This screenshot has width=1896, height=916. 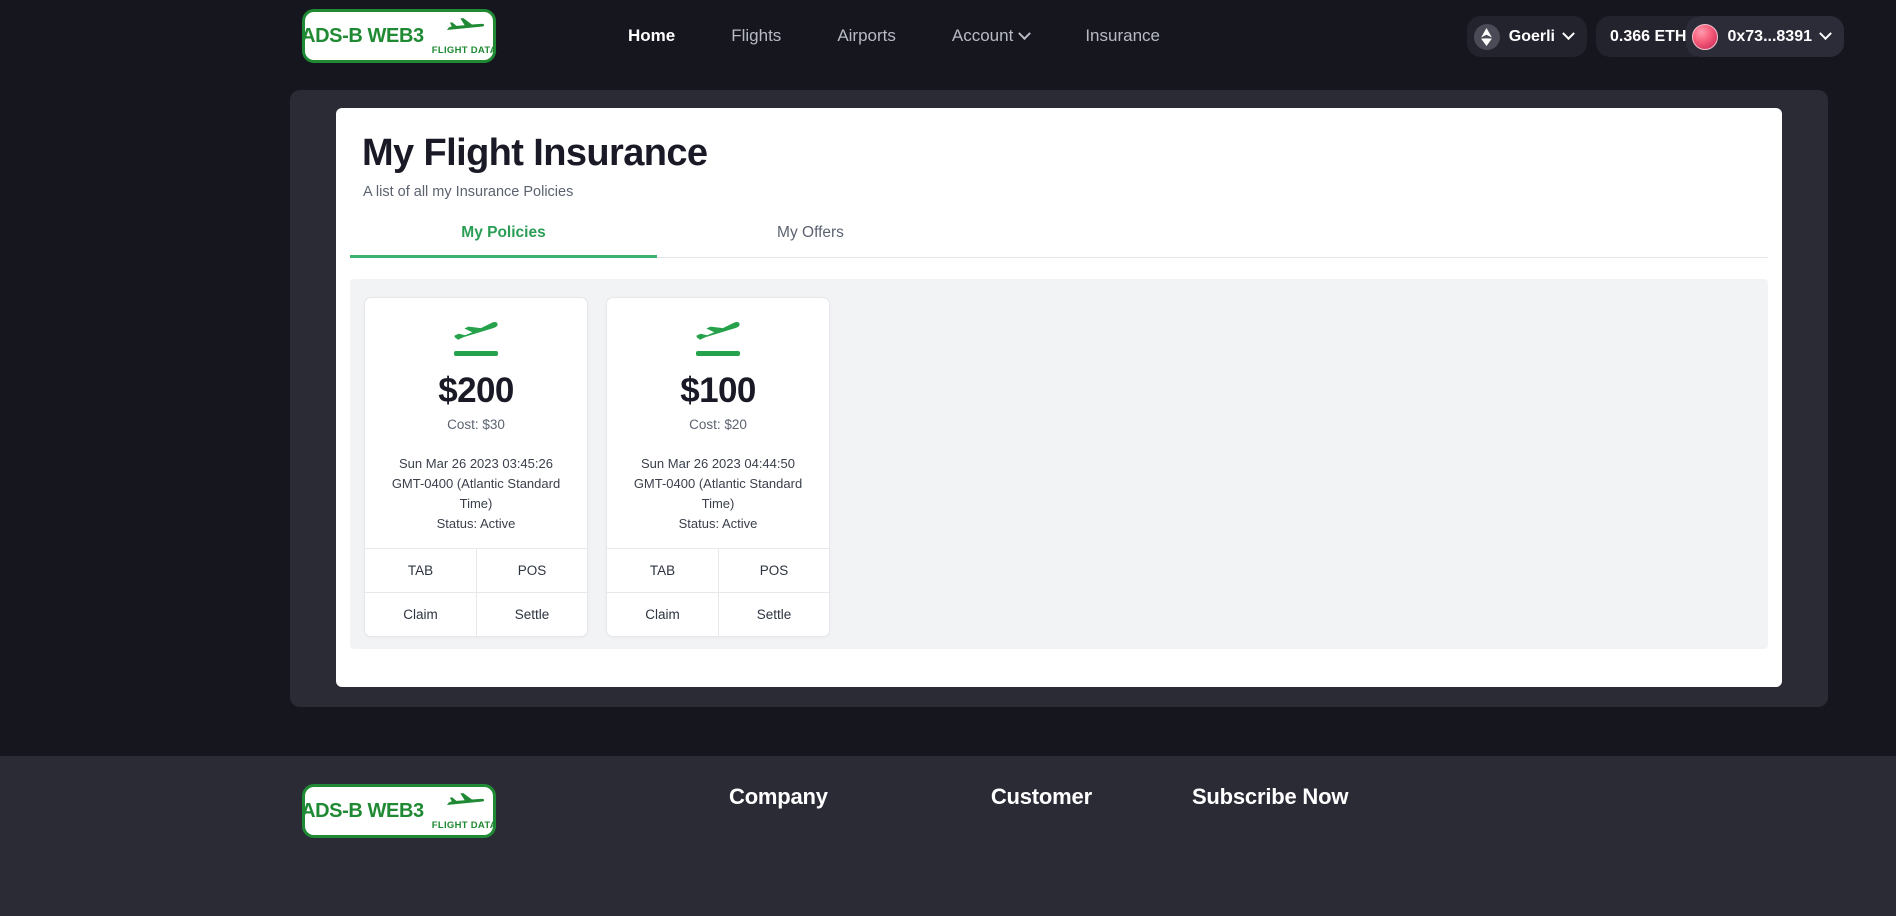 What do you see at coordinates (535, 153) in the screenshot?
I see `page-title: My Flight Insurance` at bounding box center [535, 153].